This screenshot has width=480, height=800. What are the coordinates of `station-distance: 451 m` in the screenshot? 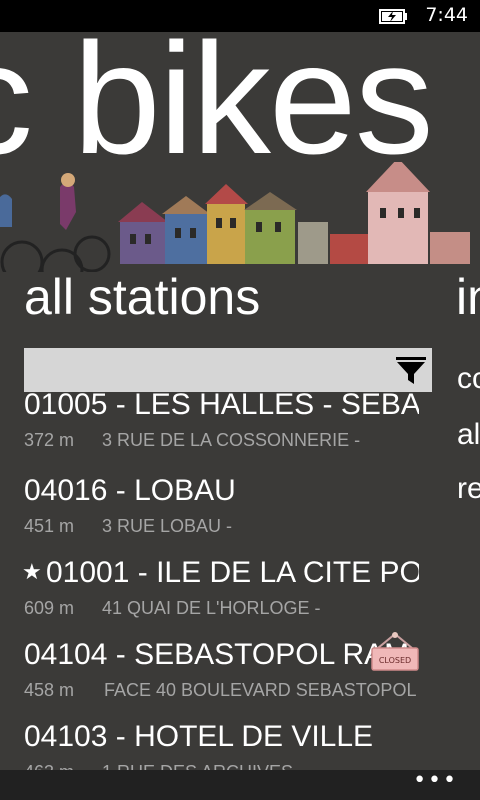 It's located at (49, 526).